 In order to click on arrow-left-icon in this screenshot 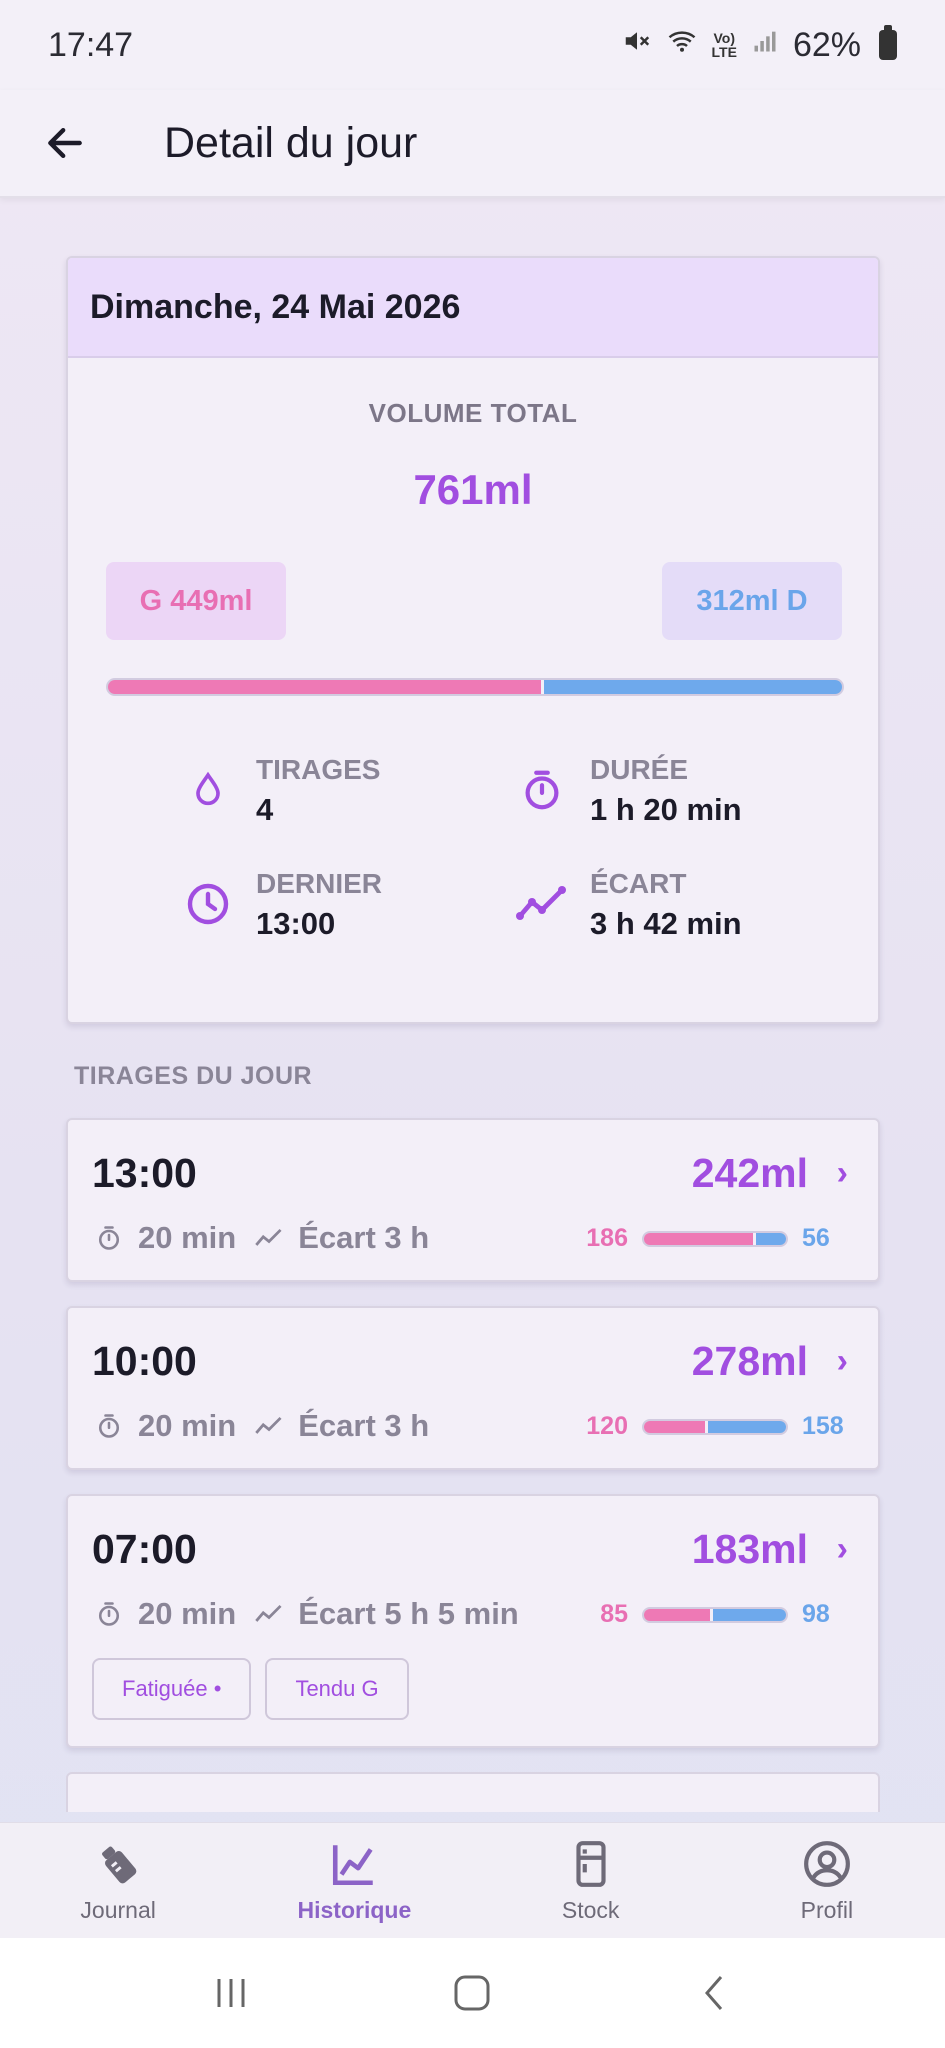, I will do `click(65, 143)`.